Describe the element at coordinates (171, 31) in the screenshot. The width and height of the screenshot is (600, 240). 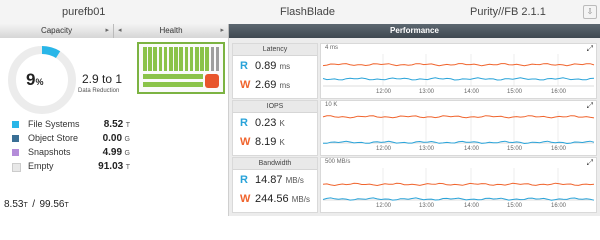
I see `tab-health: ◂ Health ▸` at that location.